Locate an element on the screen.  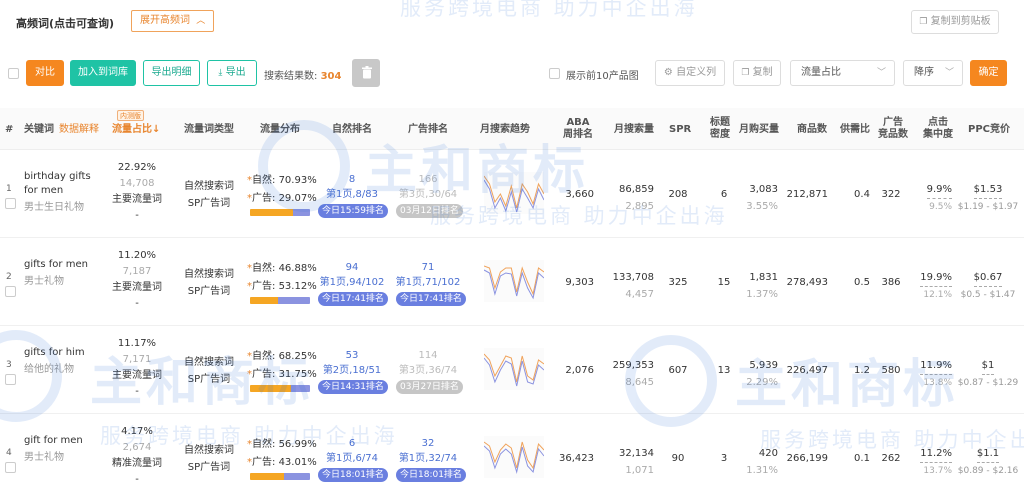
monthly-purchase-pct: 1.37% is located at coordinates (762, 294).